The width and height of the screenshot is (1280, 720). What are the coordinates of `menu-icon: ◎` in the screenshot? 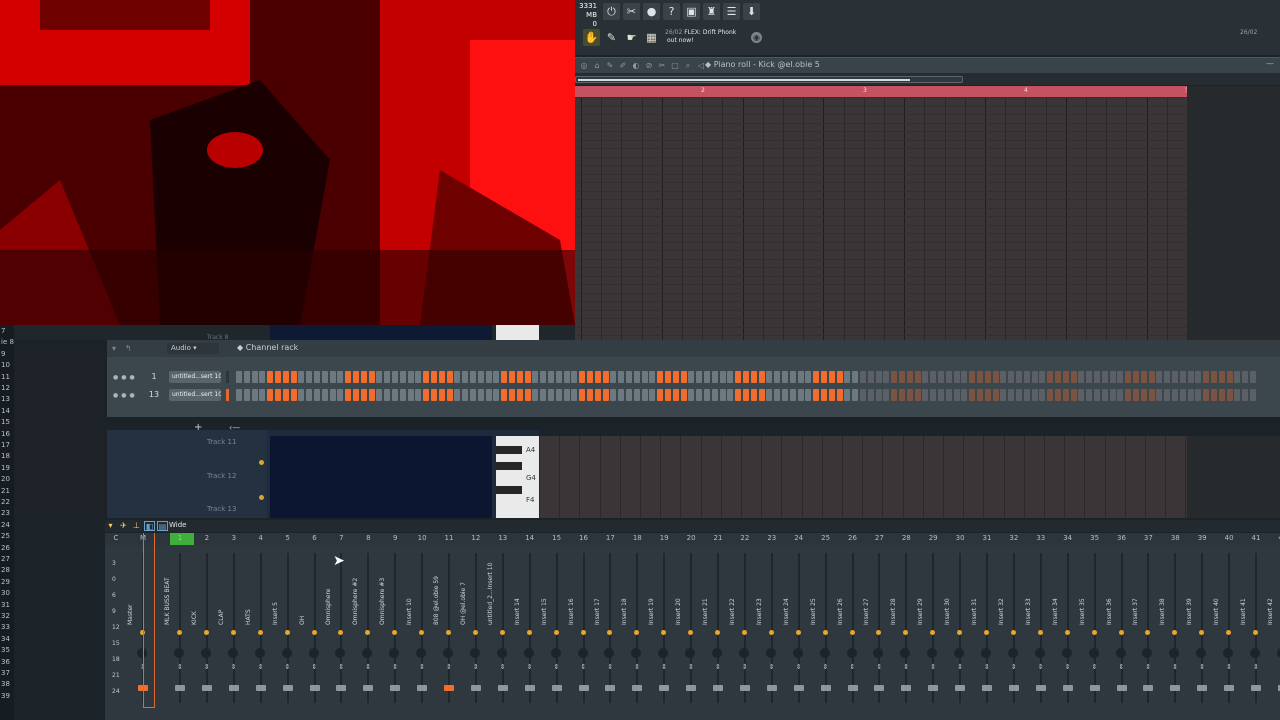 It's located at (584, 65).